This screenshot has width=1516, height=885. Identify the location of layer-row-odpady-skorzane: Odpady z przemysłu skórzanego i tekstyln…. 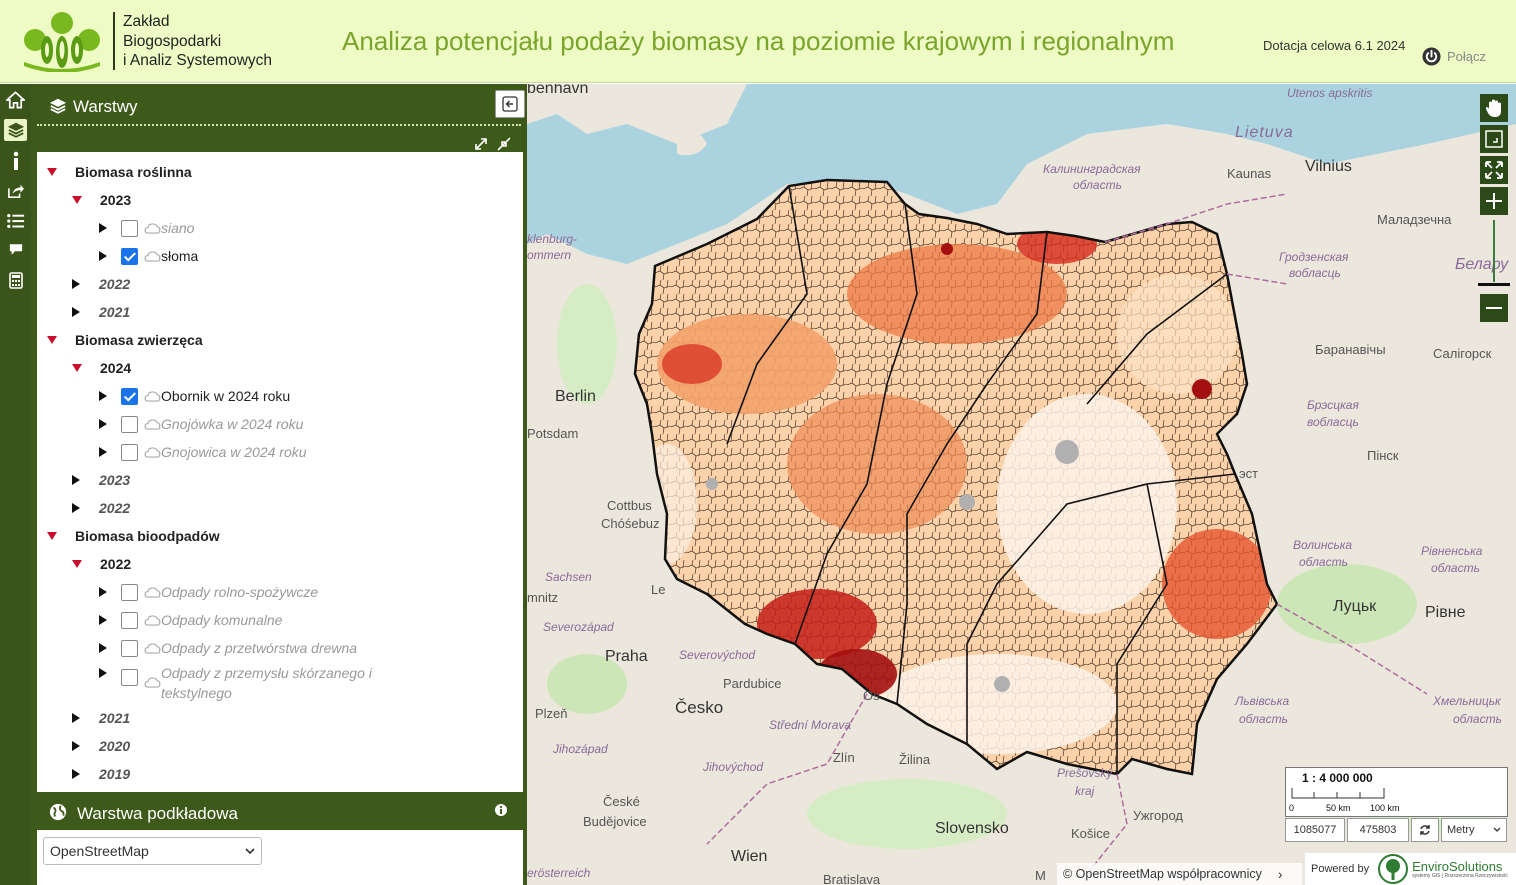
(235, 683).